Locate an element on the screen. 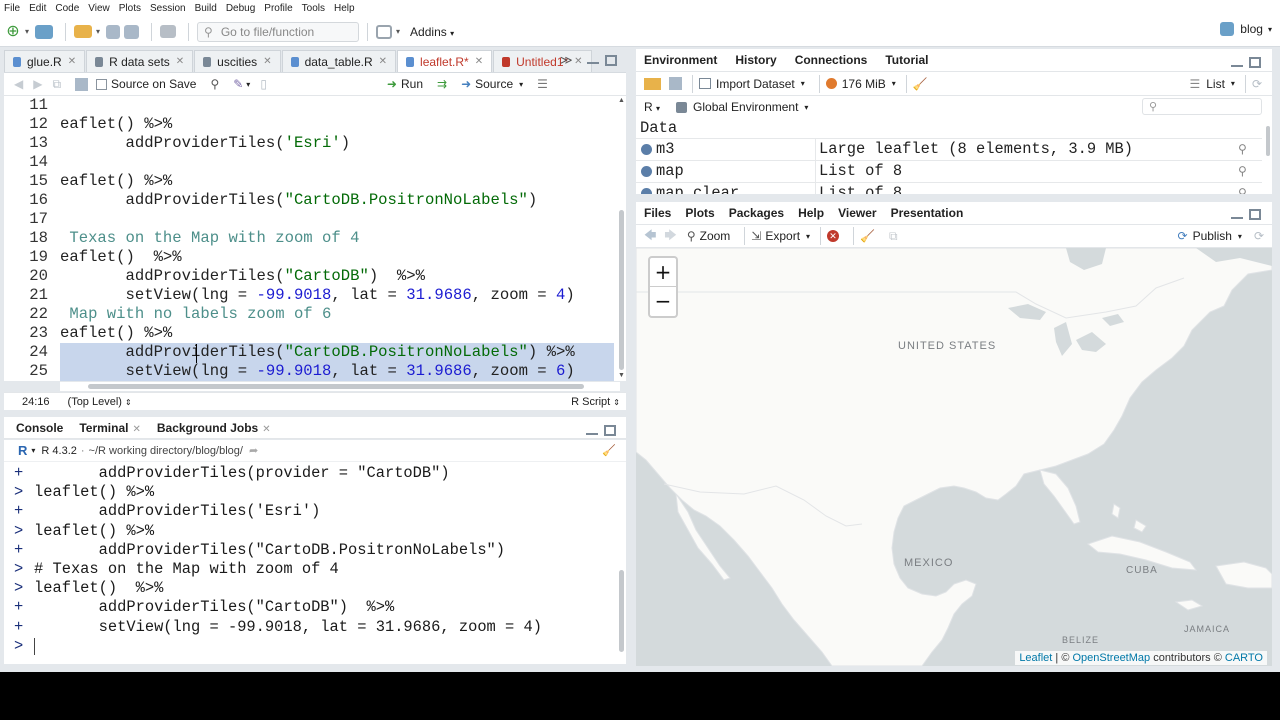 The height and width of the screenshot is (720, 1280). editor-tab: leaflet.R* ✕ is located at coordinates (445, 61).